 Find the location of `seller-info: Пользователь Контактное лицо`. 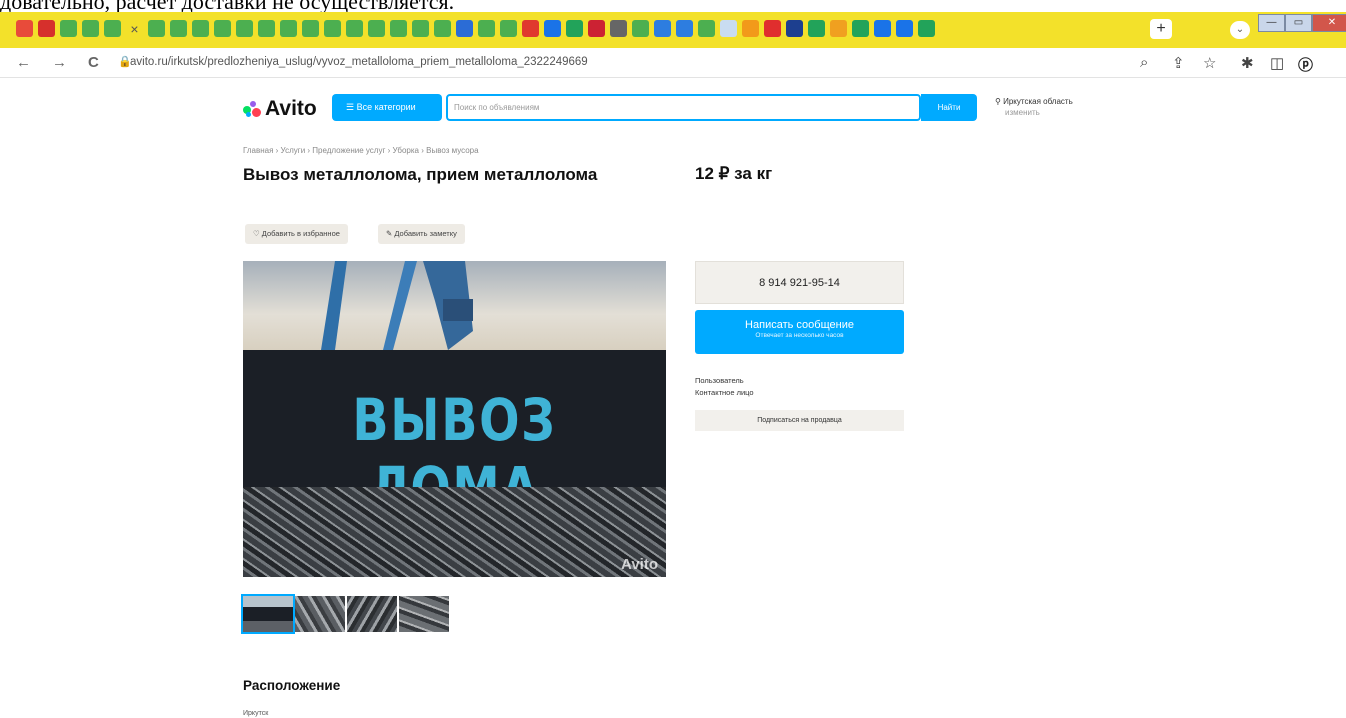

seller-info: Пользователь Контактное лицо is located at coordinates (724, 387).